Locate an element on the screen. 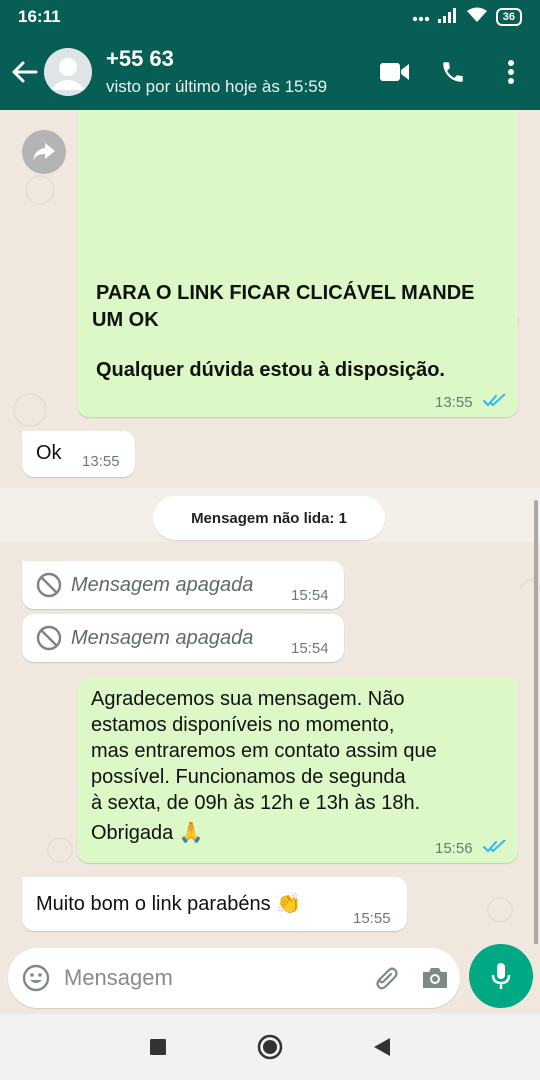  message-bubble-incoming: Muito bom o link parabéns 👏 15:55 is located at coordinates (214, 904).